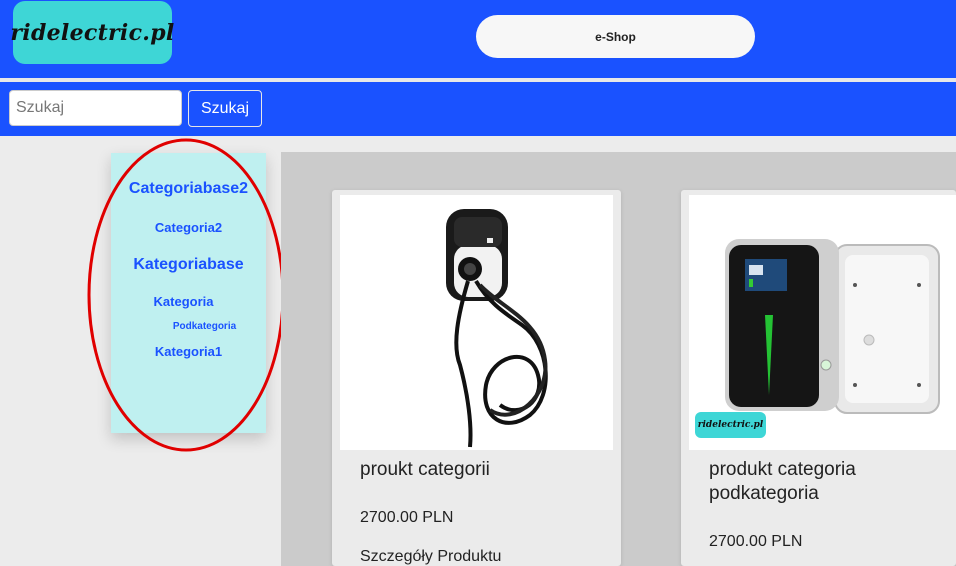 Image resolution: width=956 pixels, height=566 pixels. I want to click on sidebar-item-kategoria: Kategoria, so click(183, 301).